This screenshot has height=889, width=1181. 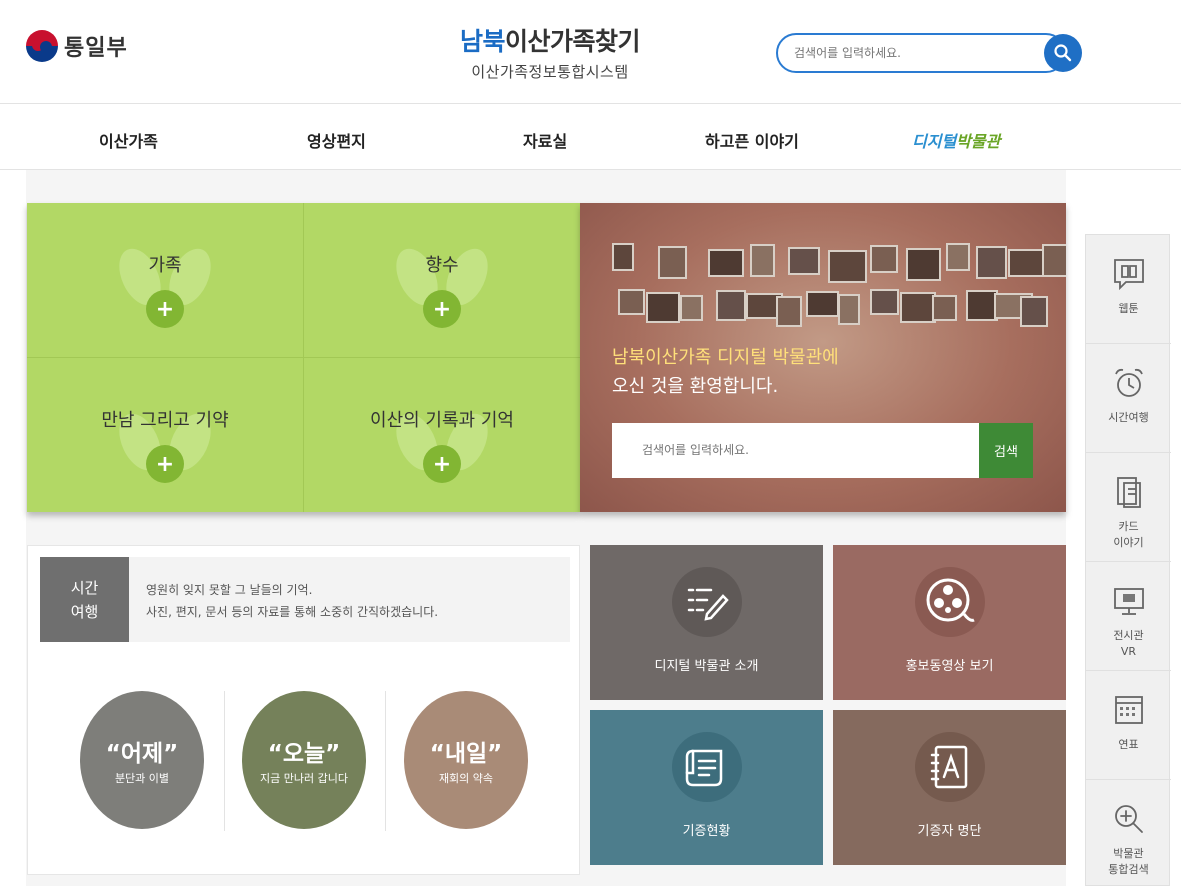 I want to click on search-plus-icon, so click(x=1129, y=819).